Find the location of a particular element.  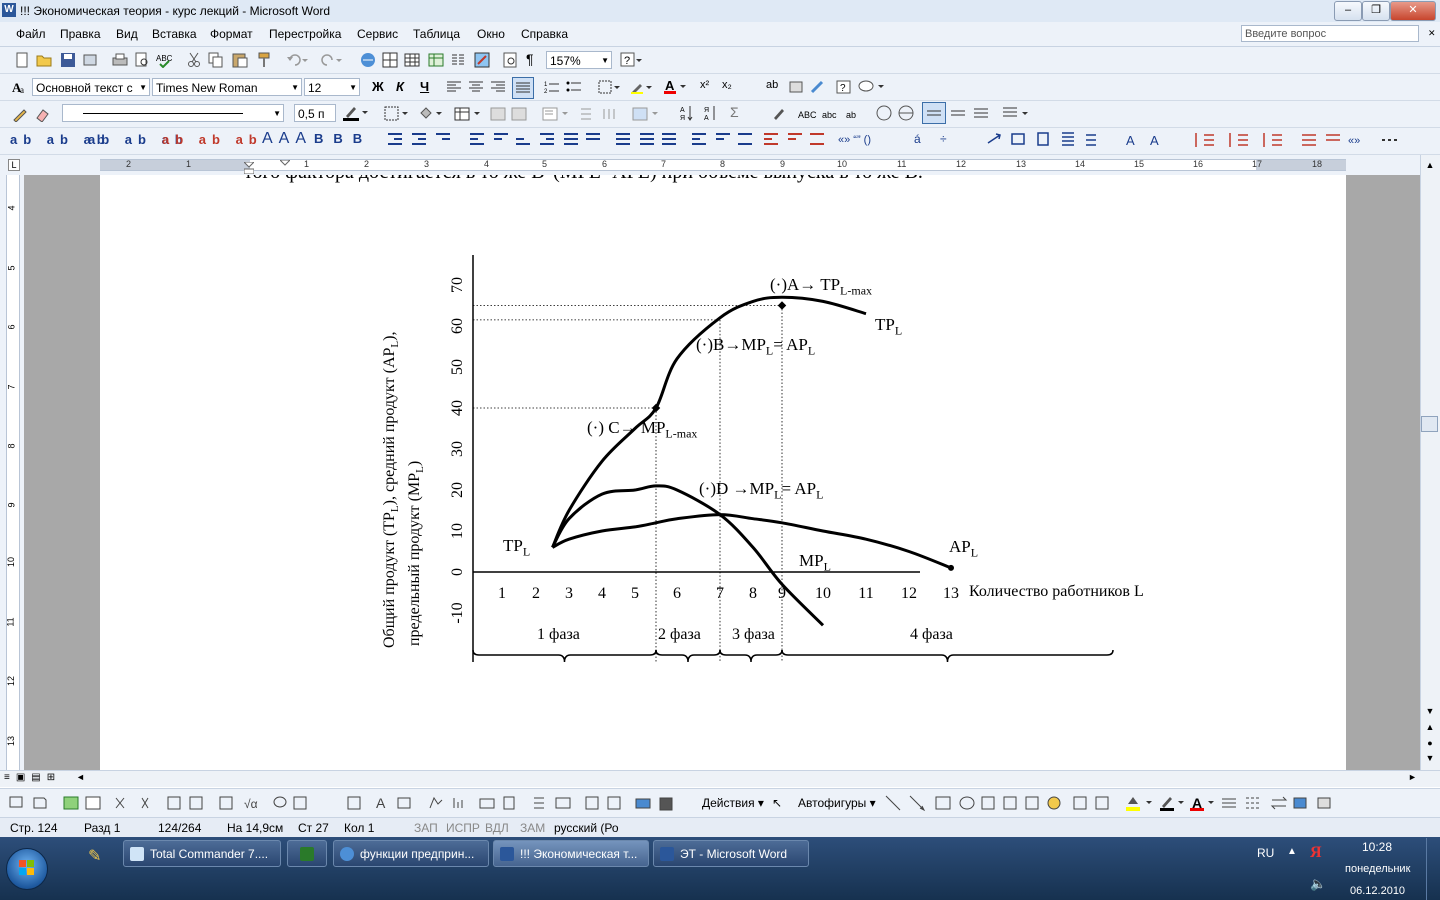

scroll-down-icon: ▼ is located at coordinates (1430, 711).